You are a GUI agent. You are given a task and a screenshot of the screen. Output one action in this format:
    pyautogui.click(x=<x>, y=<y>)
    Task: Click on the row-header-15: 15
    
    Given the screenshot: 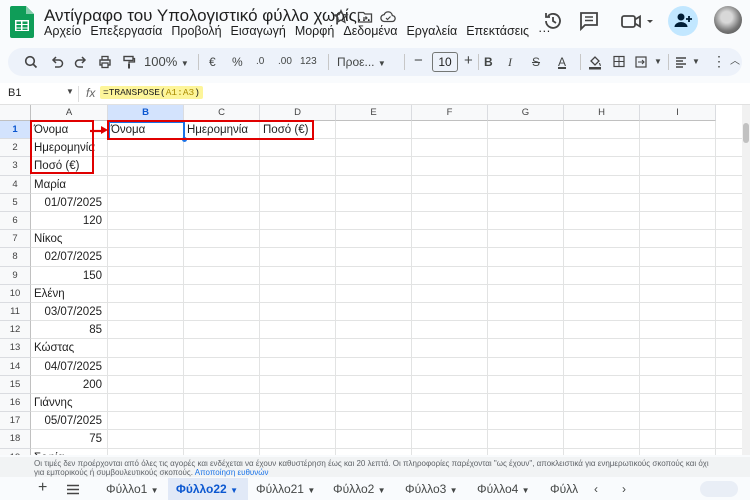 What is the action you would take?
    pyautogui.click(x=15, y=384)
    